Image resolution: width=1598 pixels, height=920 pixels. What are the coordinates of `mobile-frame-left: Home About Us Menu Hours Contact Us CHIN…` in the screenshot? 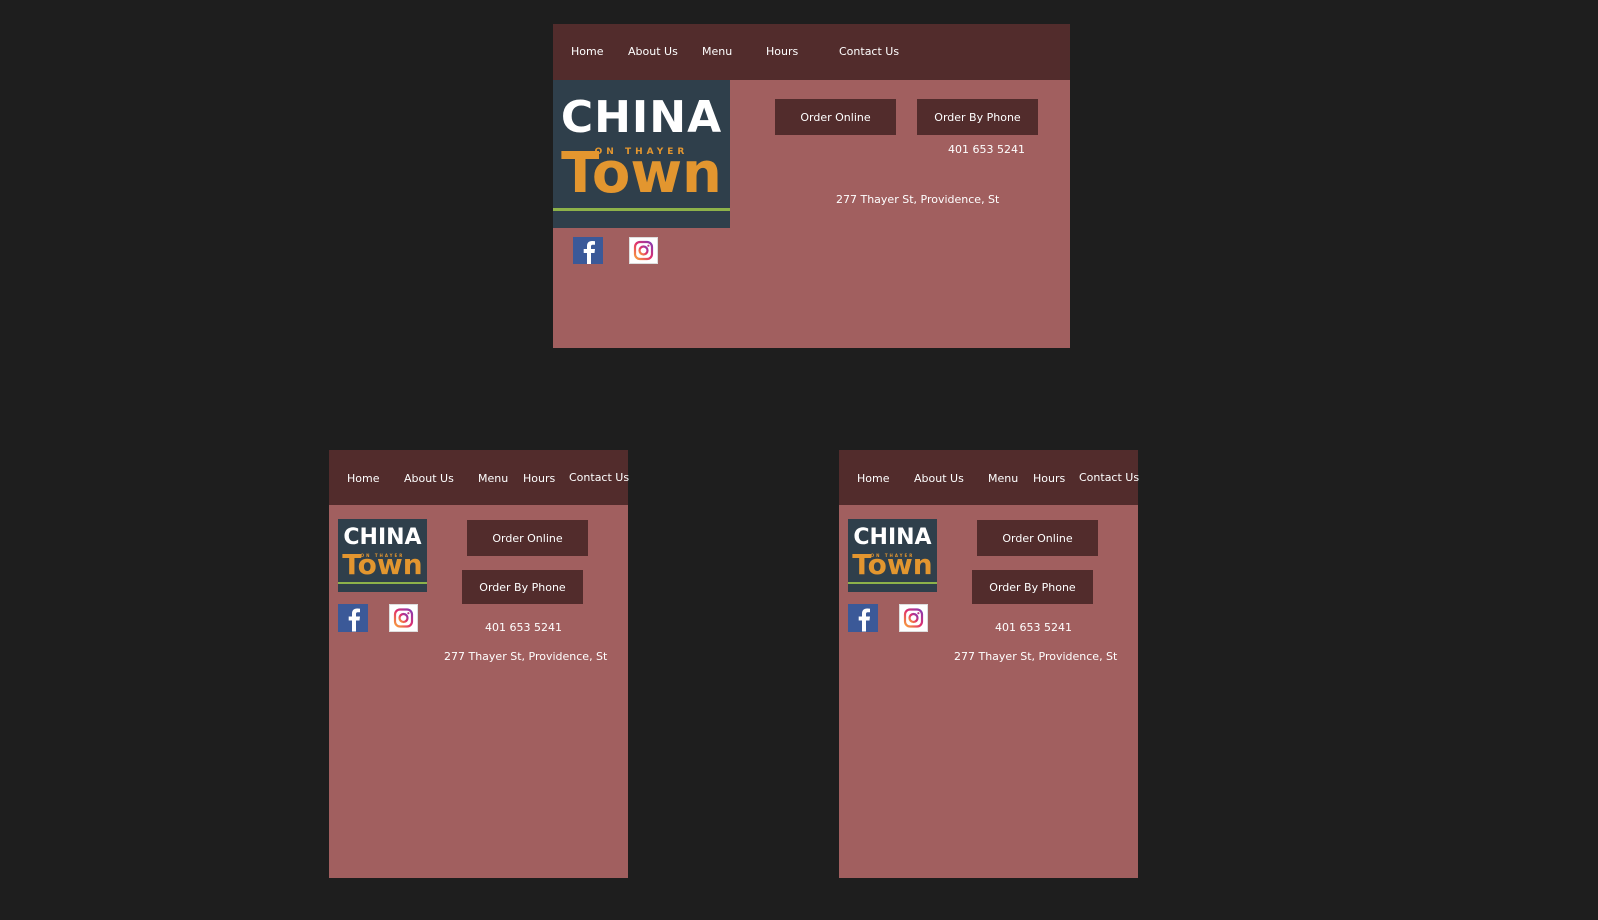 It's located at (479, 664).